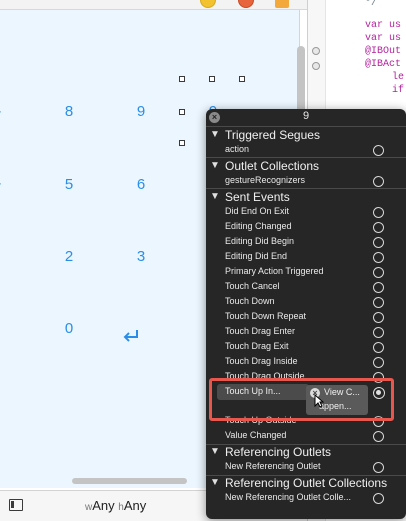 This screenshot has height=521, width=406. What do you see at coordinates (306, 332) in the screenshot?
I see `connection-row: Touch Drag Enter` at bounding box center [306, 332].